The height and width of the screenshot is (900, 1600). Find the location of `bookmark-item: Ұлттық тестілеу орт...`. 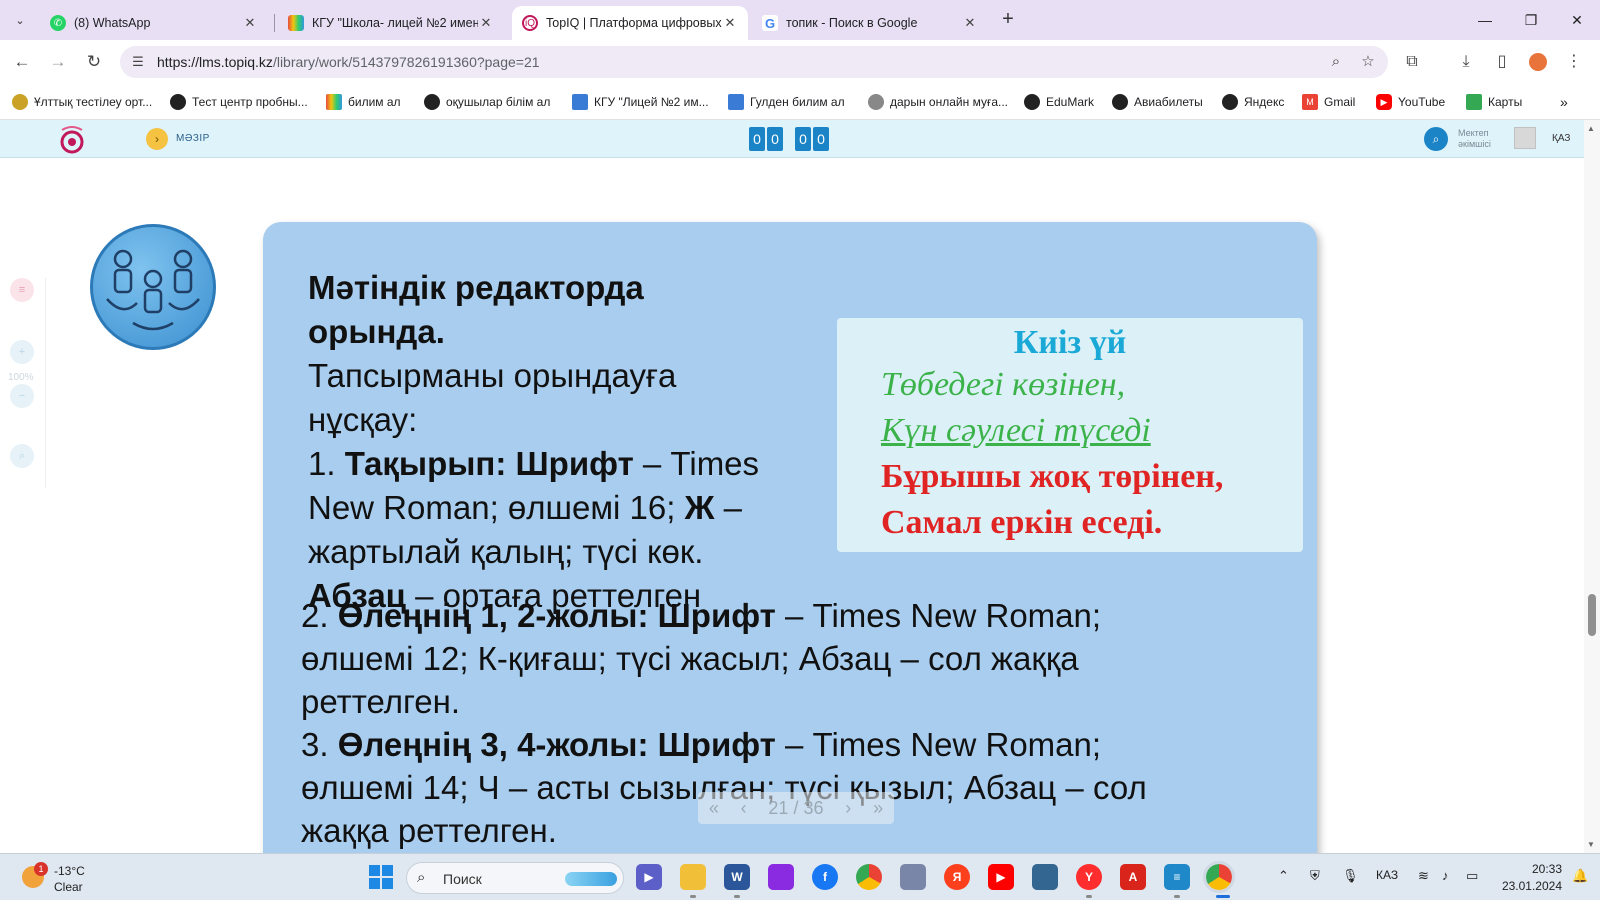

bookmark-item: Ұлттық тестілеу орт... is located at coordinates (82, 102).